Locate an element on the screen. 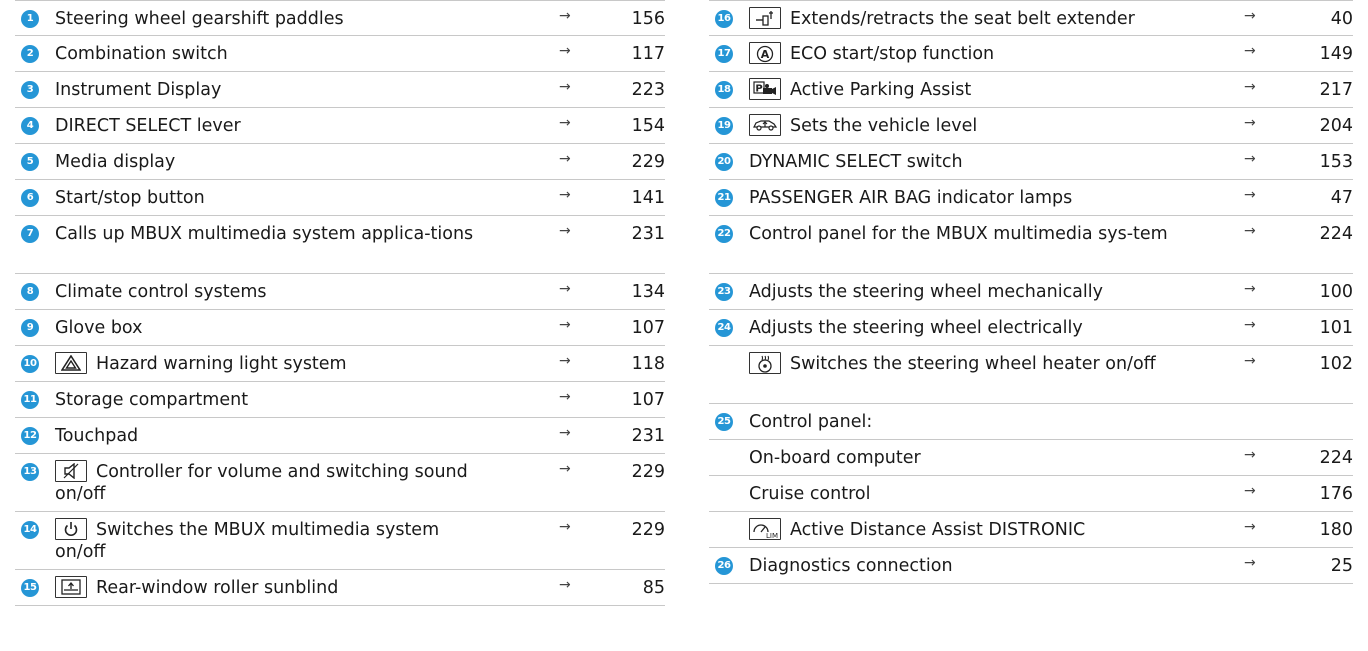 The width and height of the screenshot is (1368, 651). page-reference-link: 204 is located at coordinates (1323, 126).